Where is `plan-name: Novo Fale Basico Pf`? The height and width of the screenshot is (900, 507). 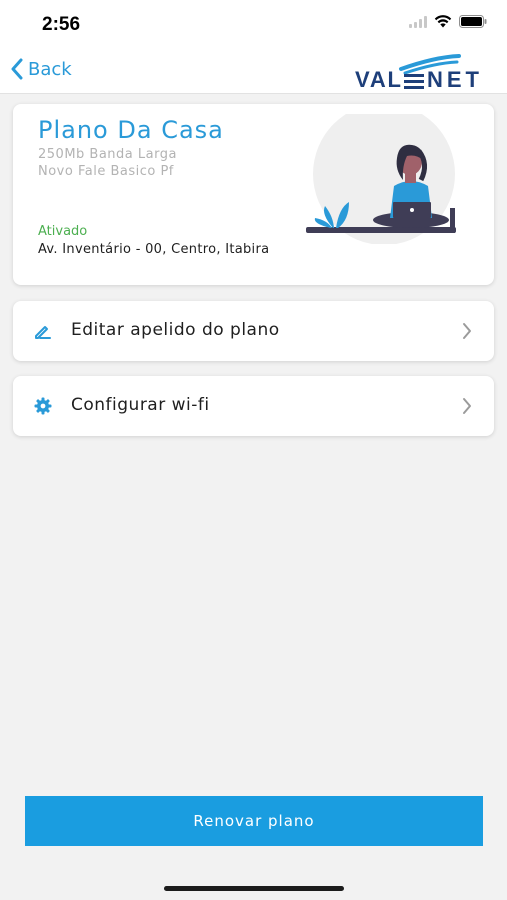 plan-name: Novo Fale Basico Pf is located at coordinates (106, 171).